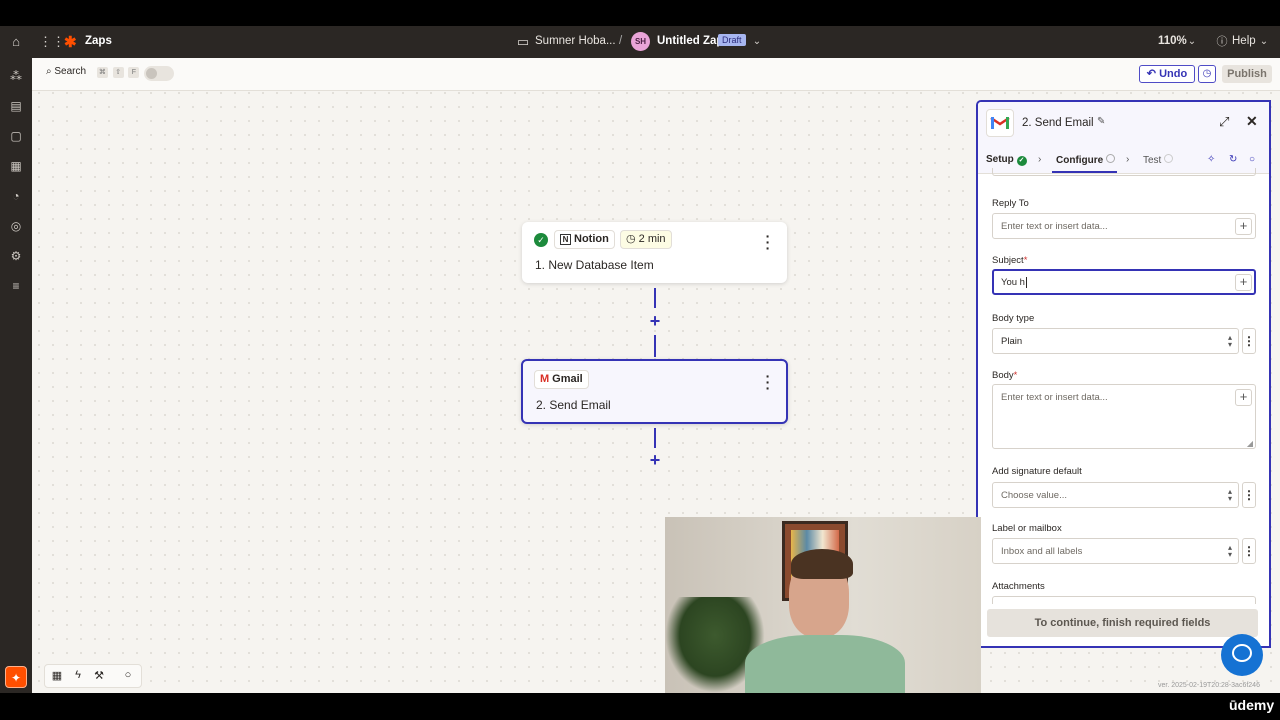 The width and height of the screenshot is (1280, 720). What do you see at coordinates (1207, 74) in the screenshot?
I see `version-history-button: ◷` at bounding box center [1207, 74].